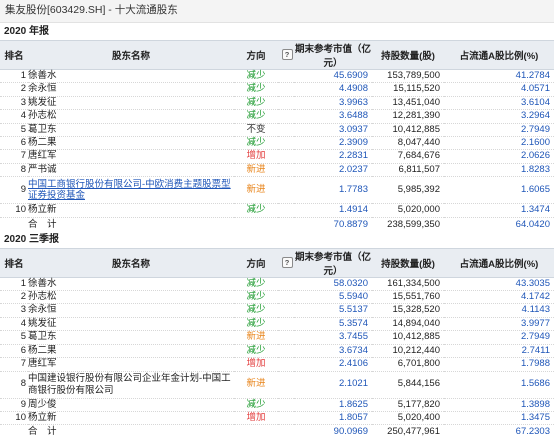 The width and height of the screenshot is (554, 438). I want to click on share-count: 12,281,390, so click(408, 116).